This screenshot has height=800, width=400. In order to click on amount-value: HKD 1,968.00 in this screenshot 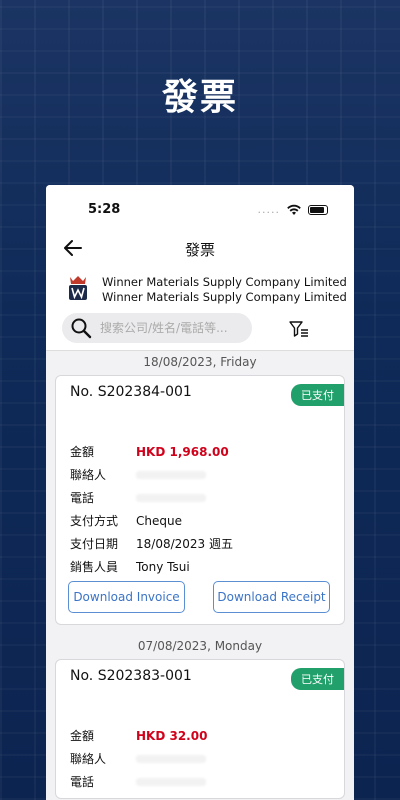, I will do `click(182, 451)`.